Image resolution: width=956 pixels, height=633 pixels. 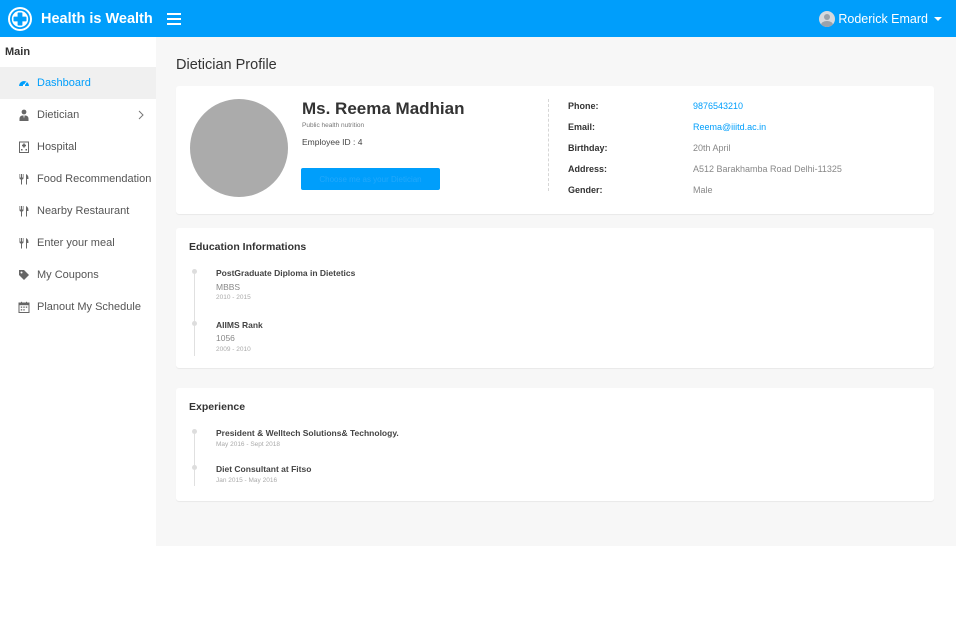 I want to click on experience-title: Experience, so click(x=217, y=407).